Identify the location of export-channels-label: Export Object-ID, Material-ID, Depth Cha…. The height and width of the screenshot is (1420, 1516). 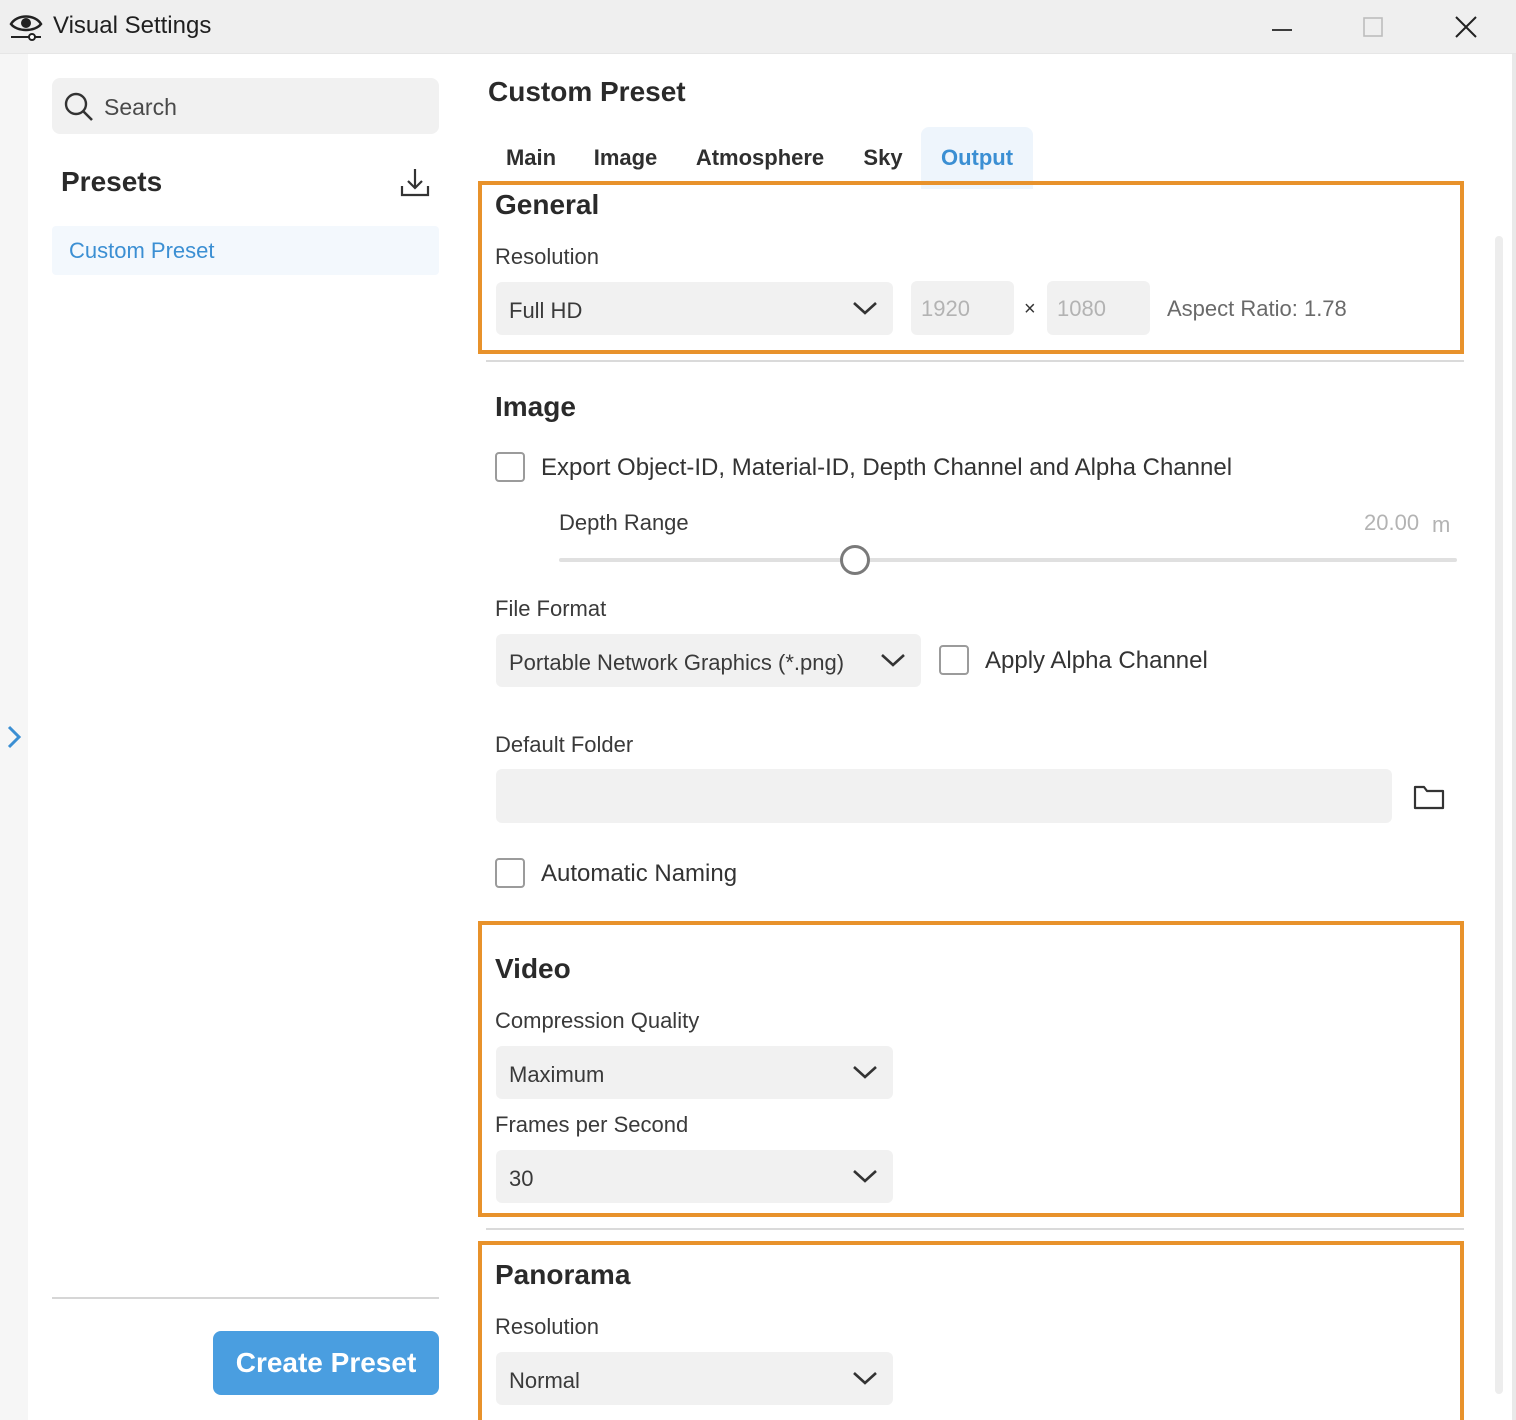
(887, 467).